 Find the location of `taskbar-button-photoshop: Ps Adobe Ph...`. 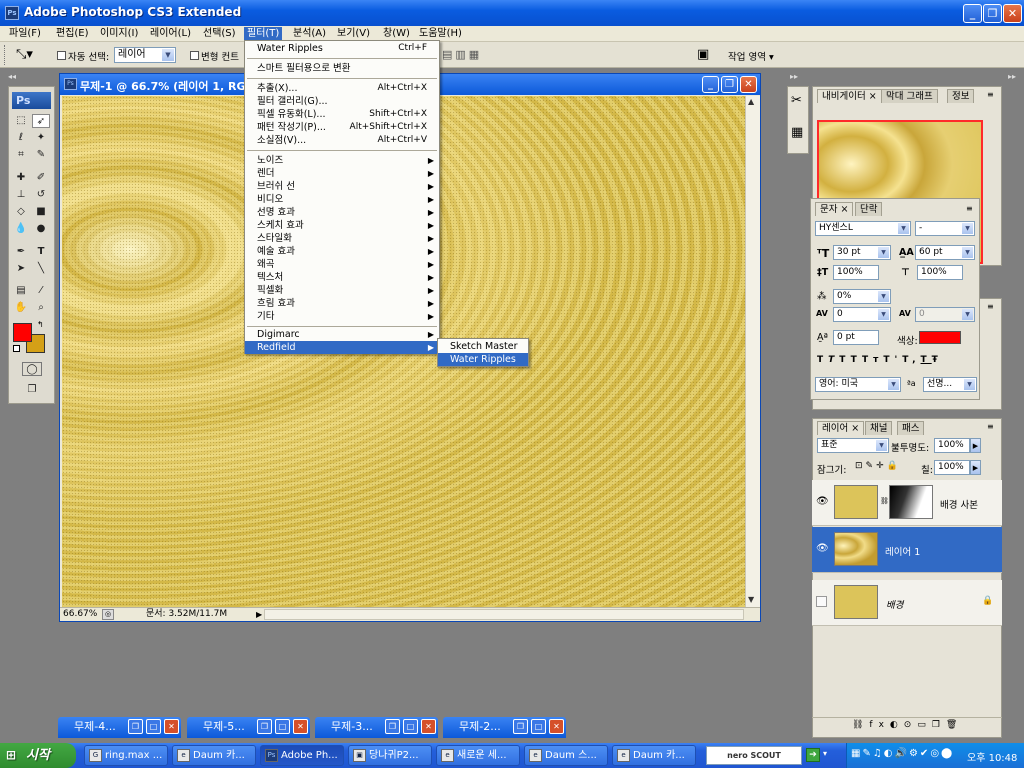

taskbar-button-photoshop: Ps Adobe Ph... is located at coordinates (302, 755).